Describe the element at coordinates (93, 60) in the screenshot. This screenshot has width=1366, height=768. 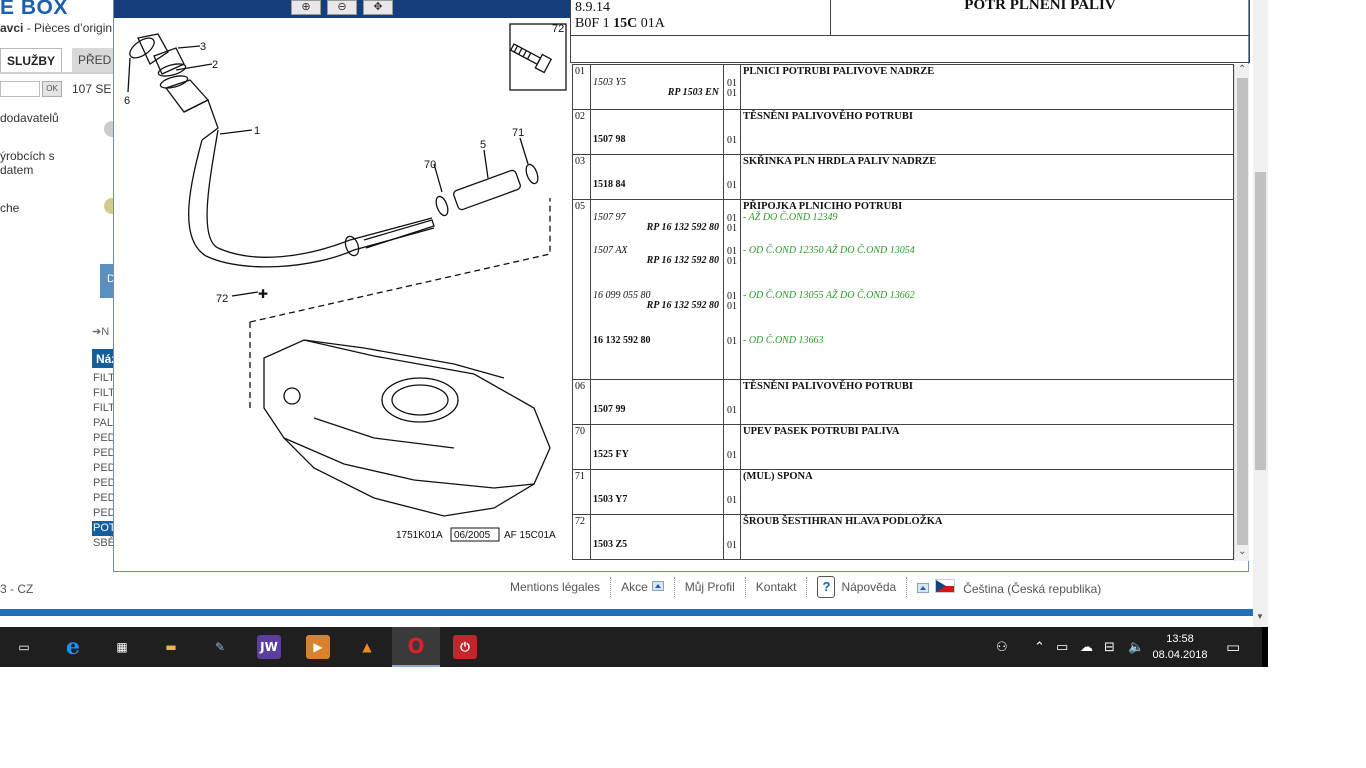
I see `tab-other: PŘED` at that location.